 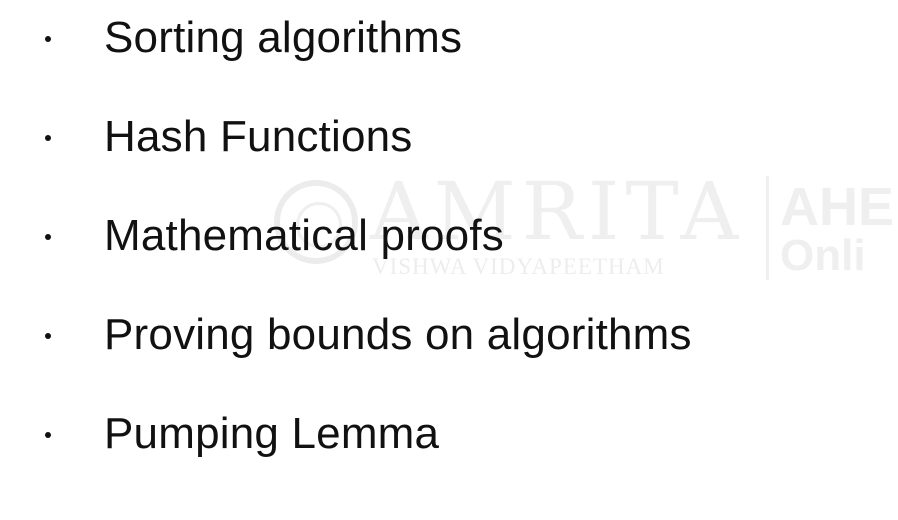 What do you see at coordinates (283, 37) in the screenshot?
I see `bullet-text: Sorting algorithms` at bounding box center [283, 37].